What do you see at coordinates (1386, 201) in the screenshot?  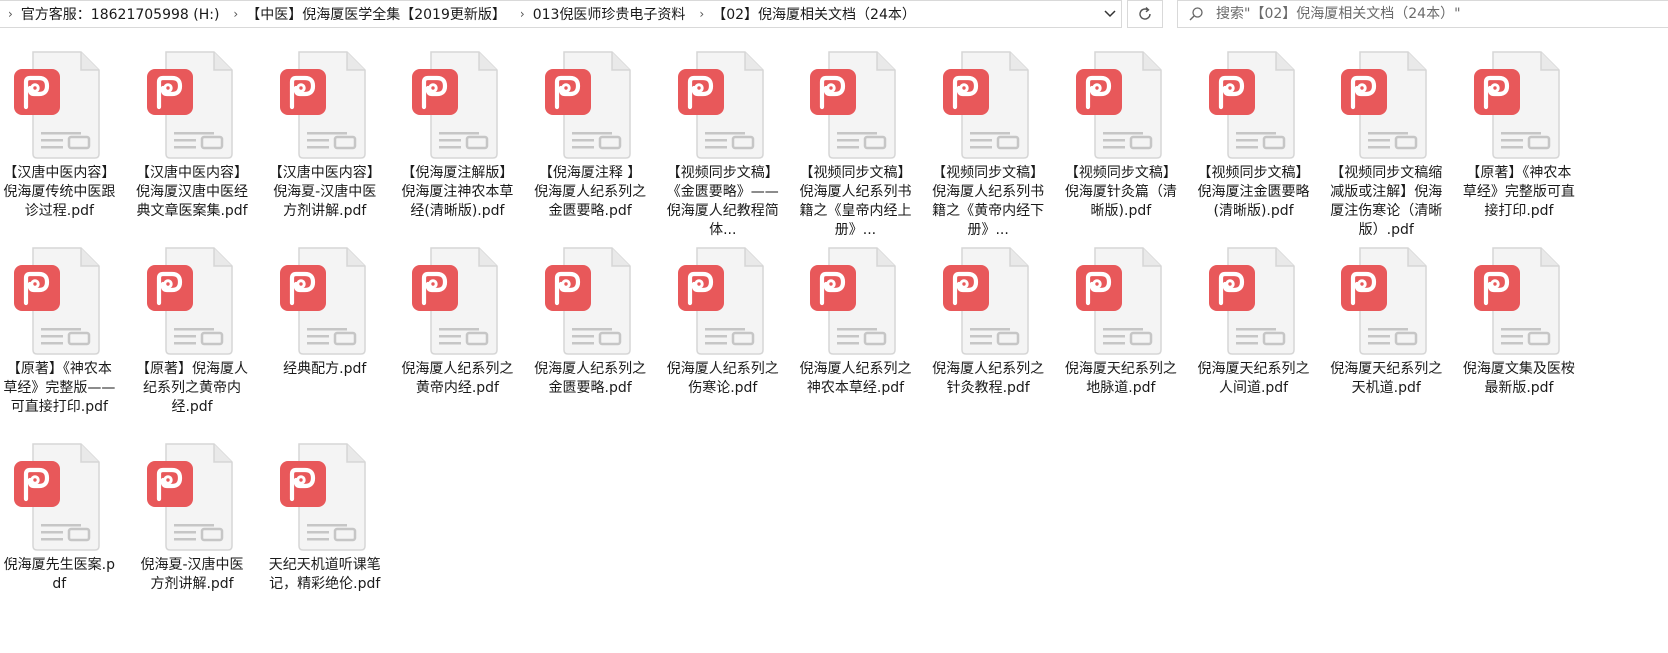 I see `file-name: 【视频同步文稿缩减版或注解】倪海厦注伤寒论（清晰版）.pdf` at bounding box center [1386, 201].